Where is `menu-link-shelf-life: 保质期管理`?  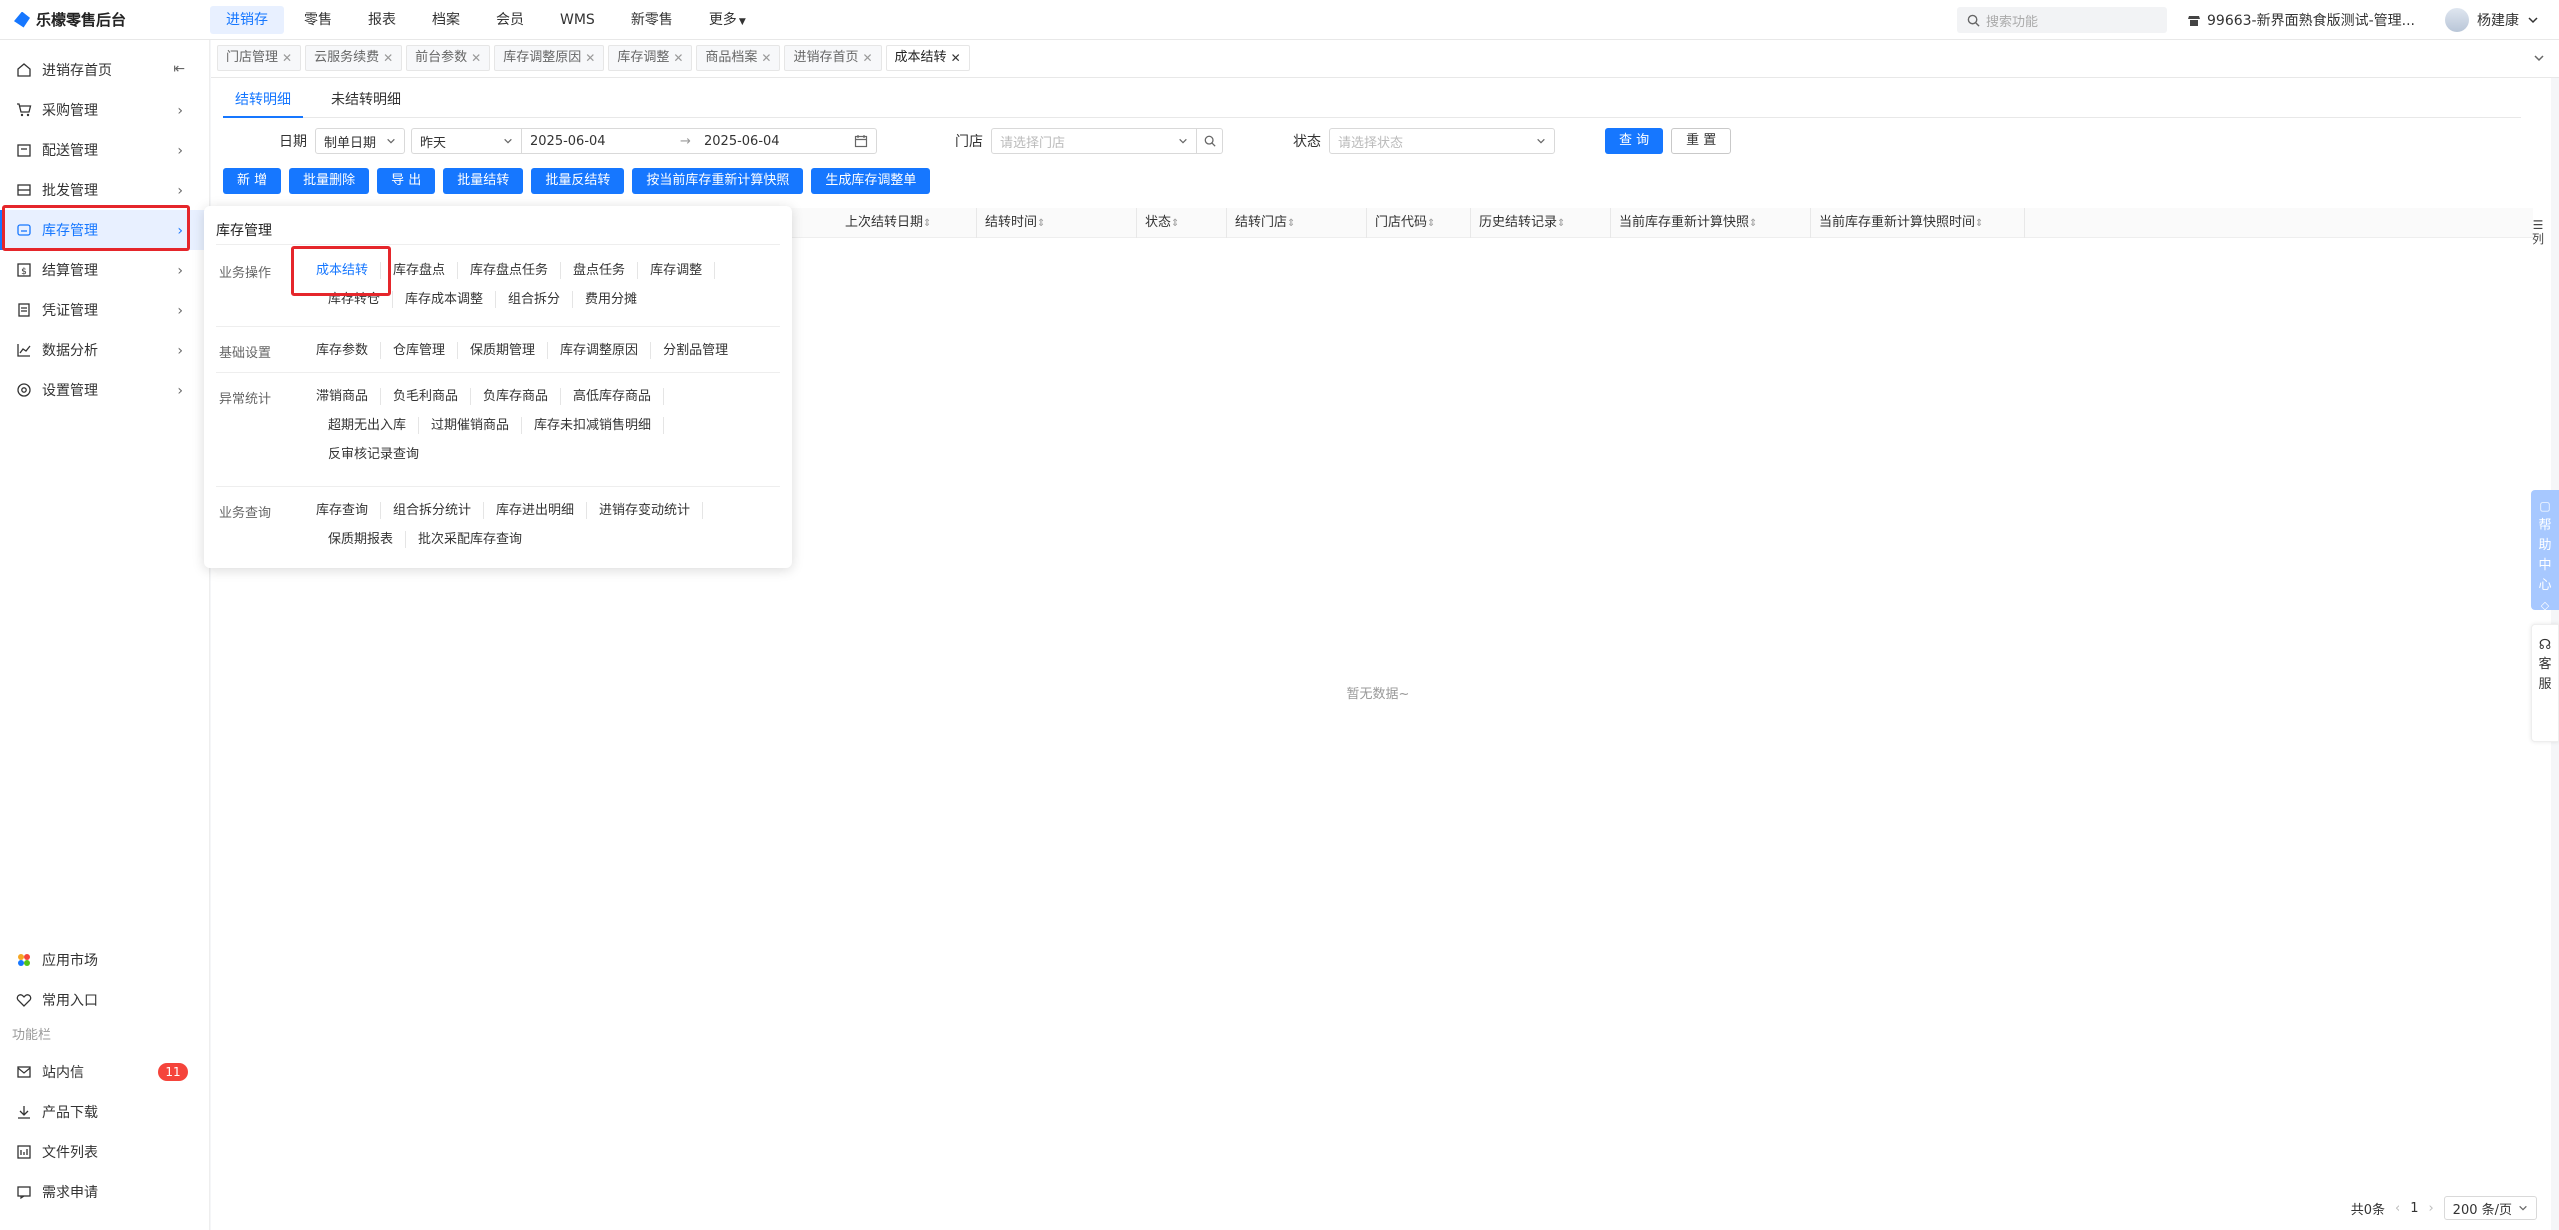
menu-link-shelf-life: 保质期管理 is located at coordinates (503, 350).